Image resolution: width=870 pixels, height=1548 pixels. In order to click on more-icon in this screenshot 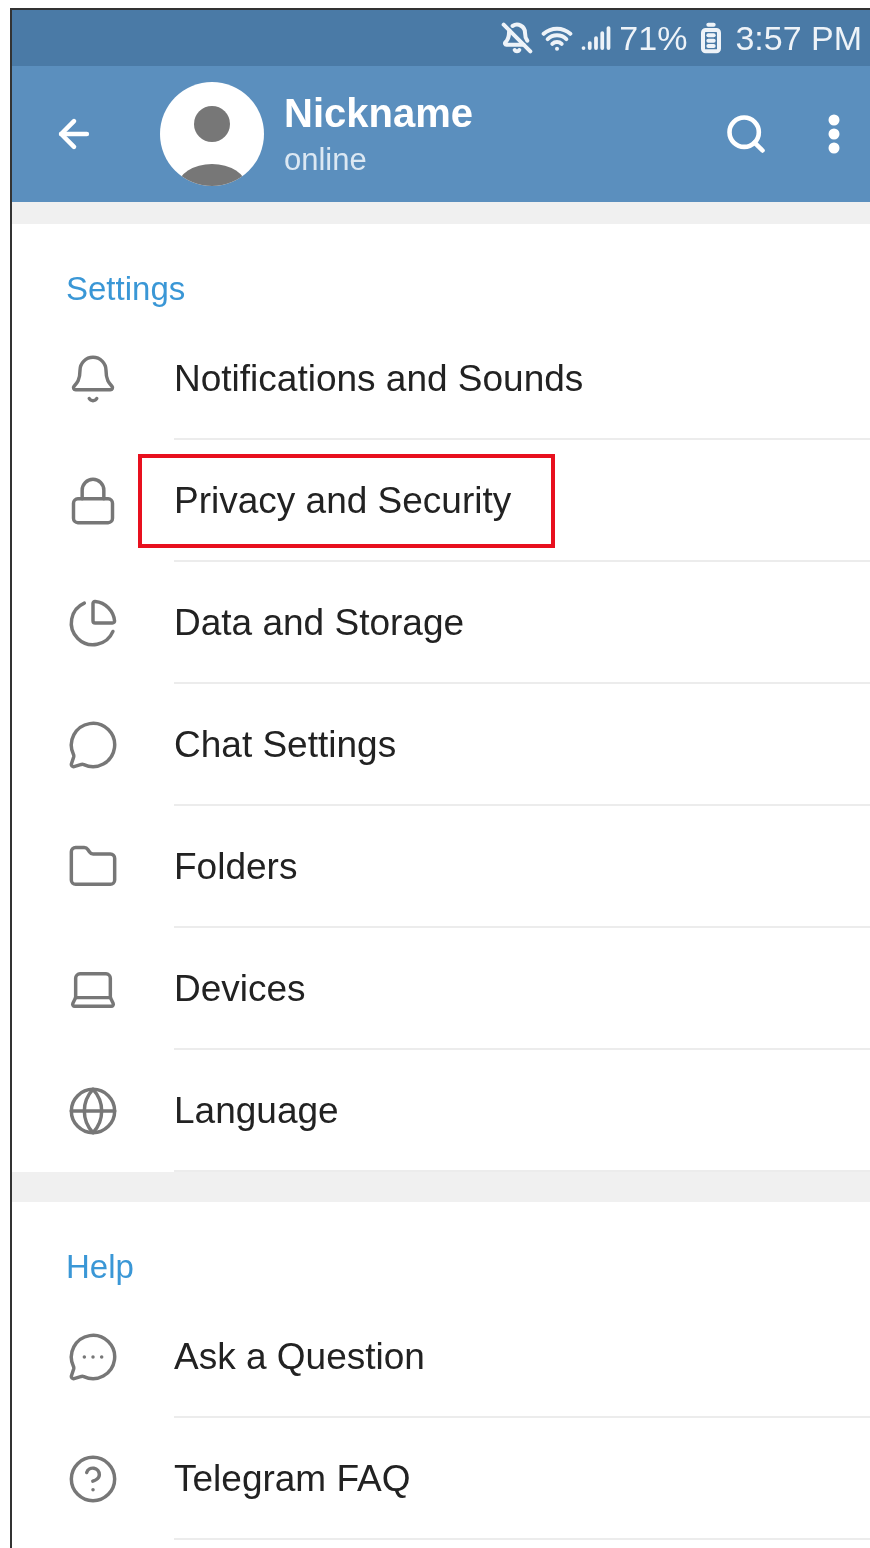, I will do `click(834, 134)`.